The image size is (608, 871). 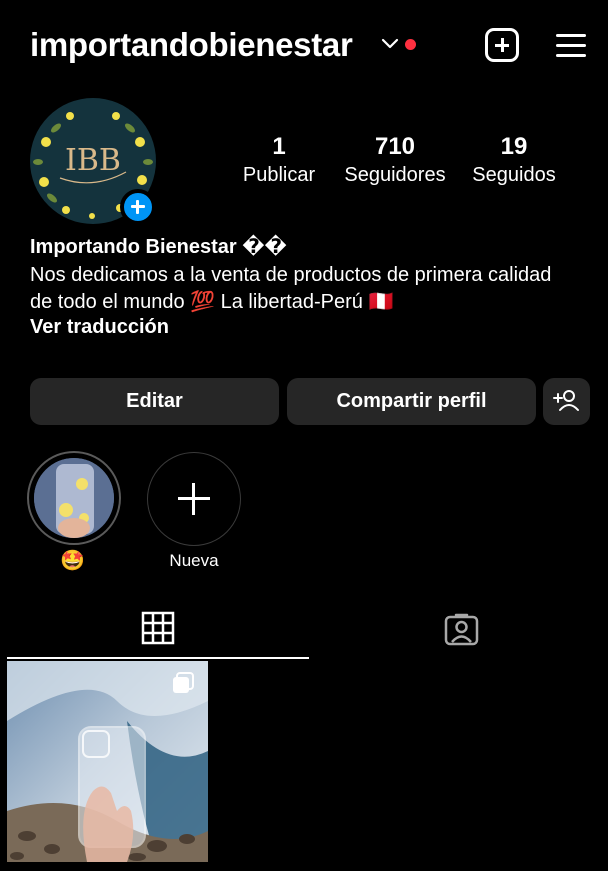 What do you see at coordinates (158, 628) in the screenshot?
I see `grid-icon` at bounding box center [158, 628].